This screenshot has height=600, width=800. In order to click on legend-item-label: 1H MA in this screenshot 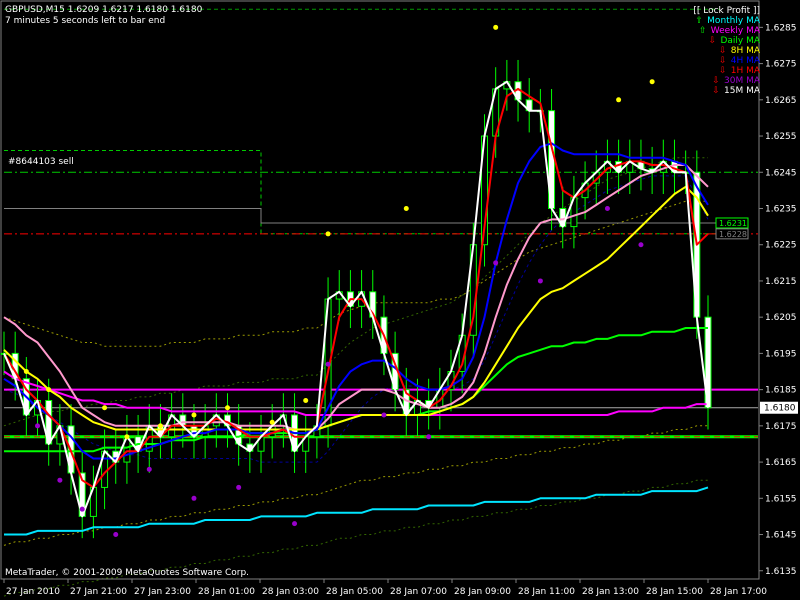, I will do `click(745, 71)`.